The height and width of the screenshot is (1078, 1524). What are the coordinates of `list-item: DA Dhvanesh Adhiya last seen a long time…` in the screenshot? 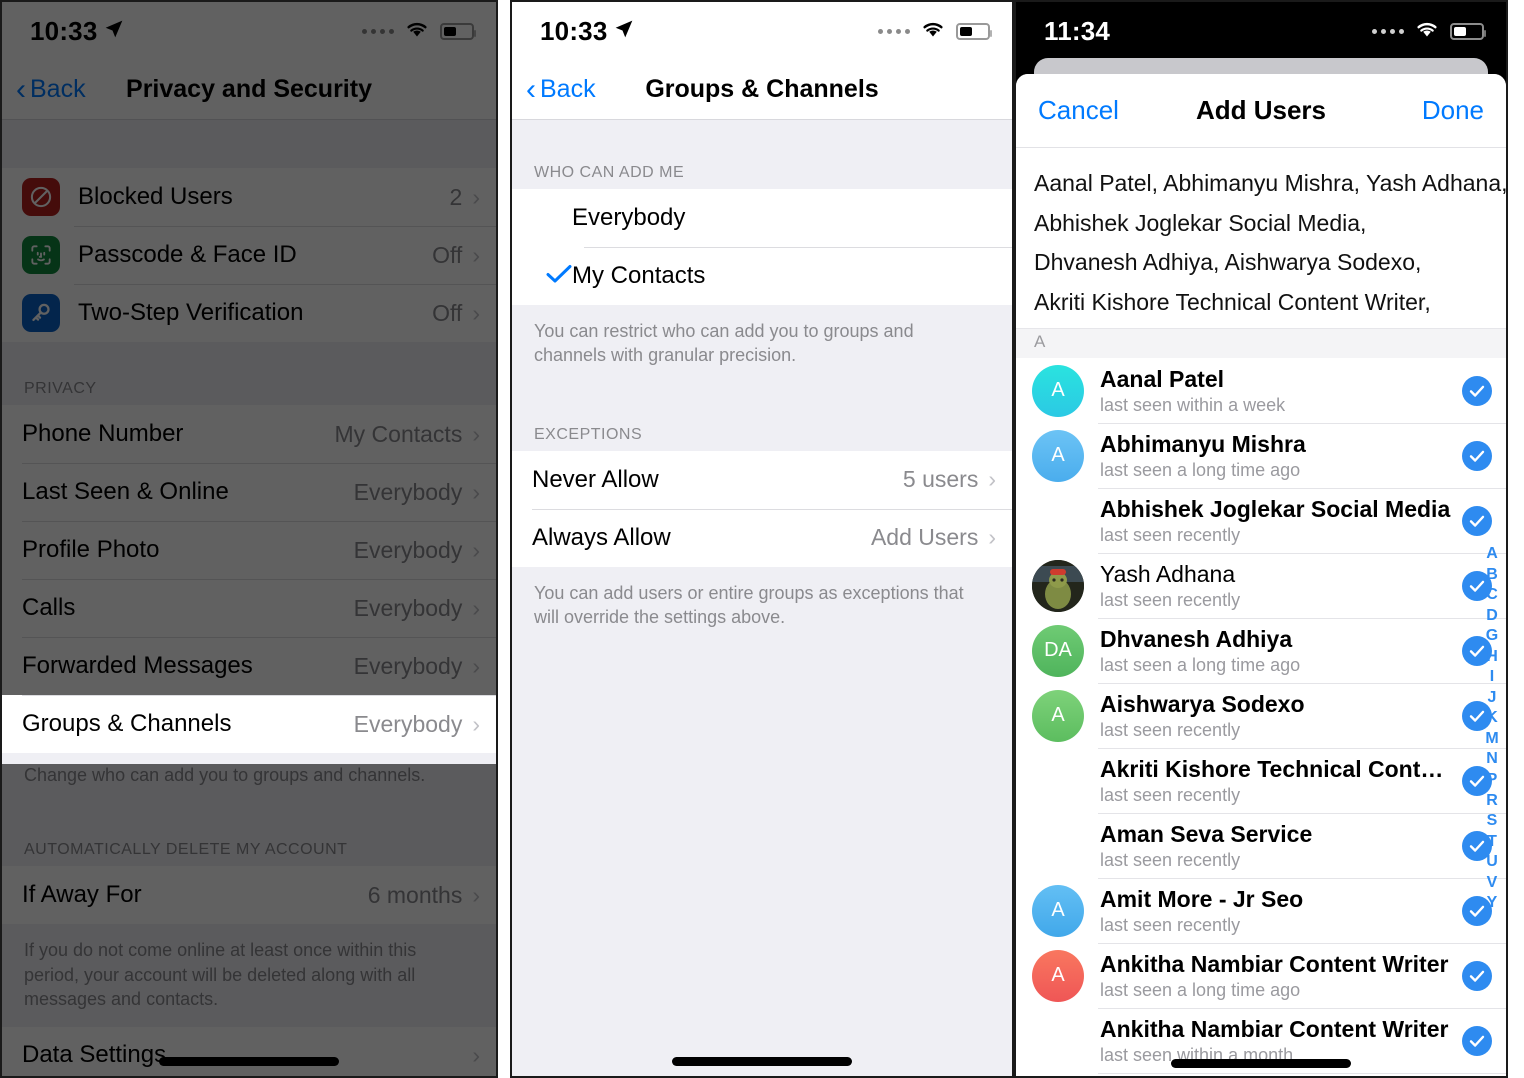 It's located at (1261, 651).